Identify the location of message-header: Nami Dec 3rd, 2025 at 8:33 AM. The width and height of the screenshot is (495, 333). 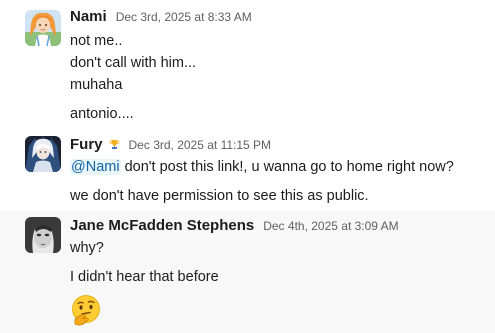
(161, 18).